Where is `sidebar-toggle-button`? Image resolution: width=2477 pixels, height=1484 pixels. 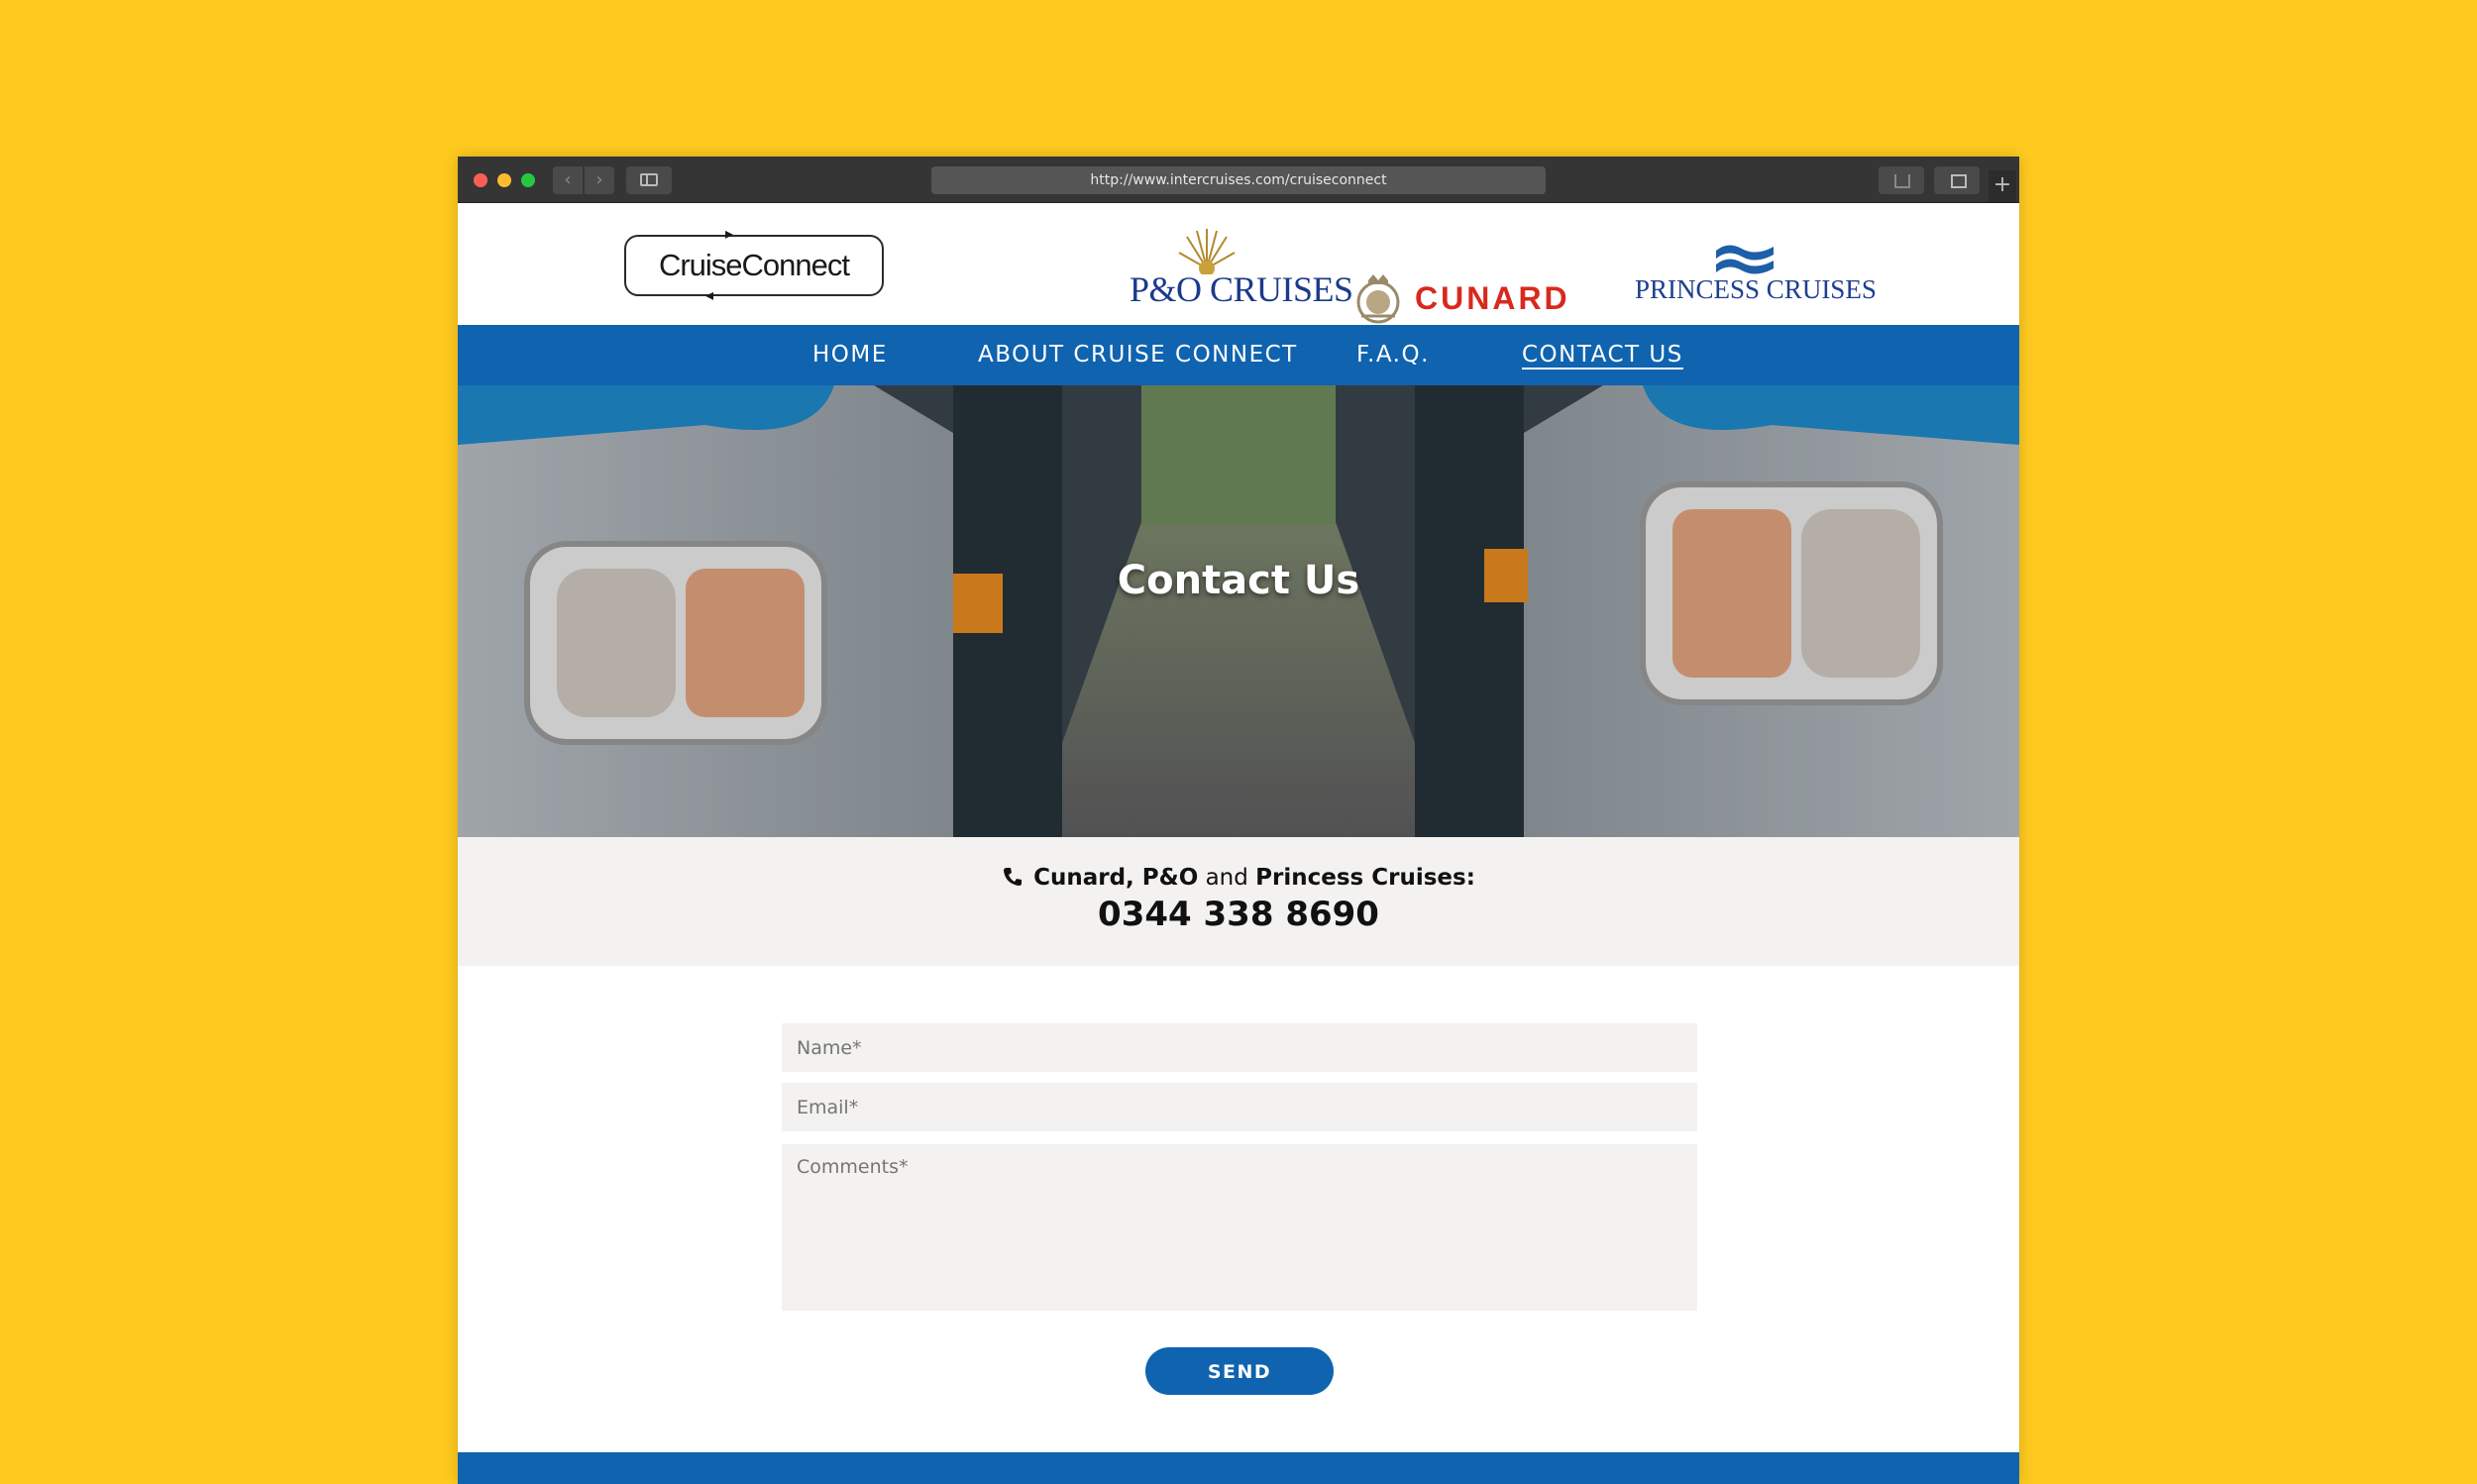 sidebar-toggle-button is located at coordinates (649, 180).